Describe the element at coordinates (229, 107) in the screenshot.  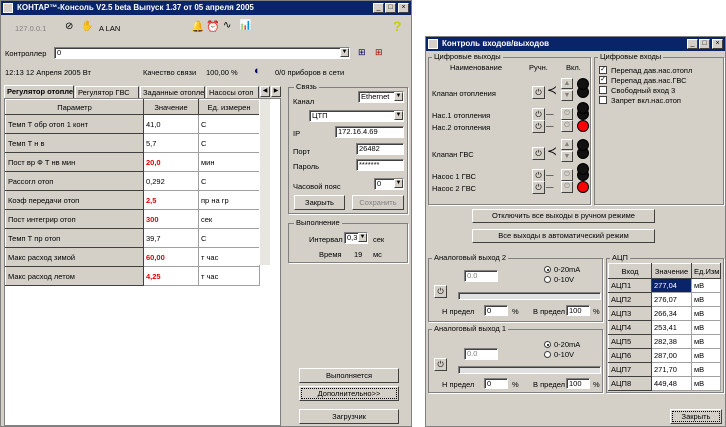
I see `col-header-unit: Ед. измерен` at that location.